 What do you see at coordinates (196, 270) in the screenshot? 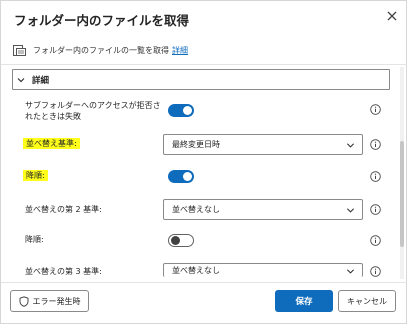
I see `tertiary-sort-value: 並べ替えなし` at bounding box center [196, 270].